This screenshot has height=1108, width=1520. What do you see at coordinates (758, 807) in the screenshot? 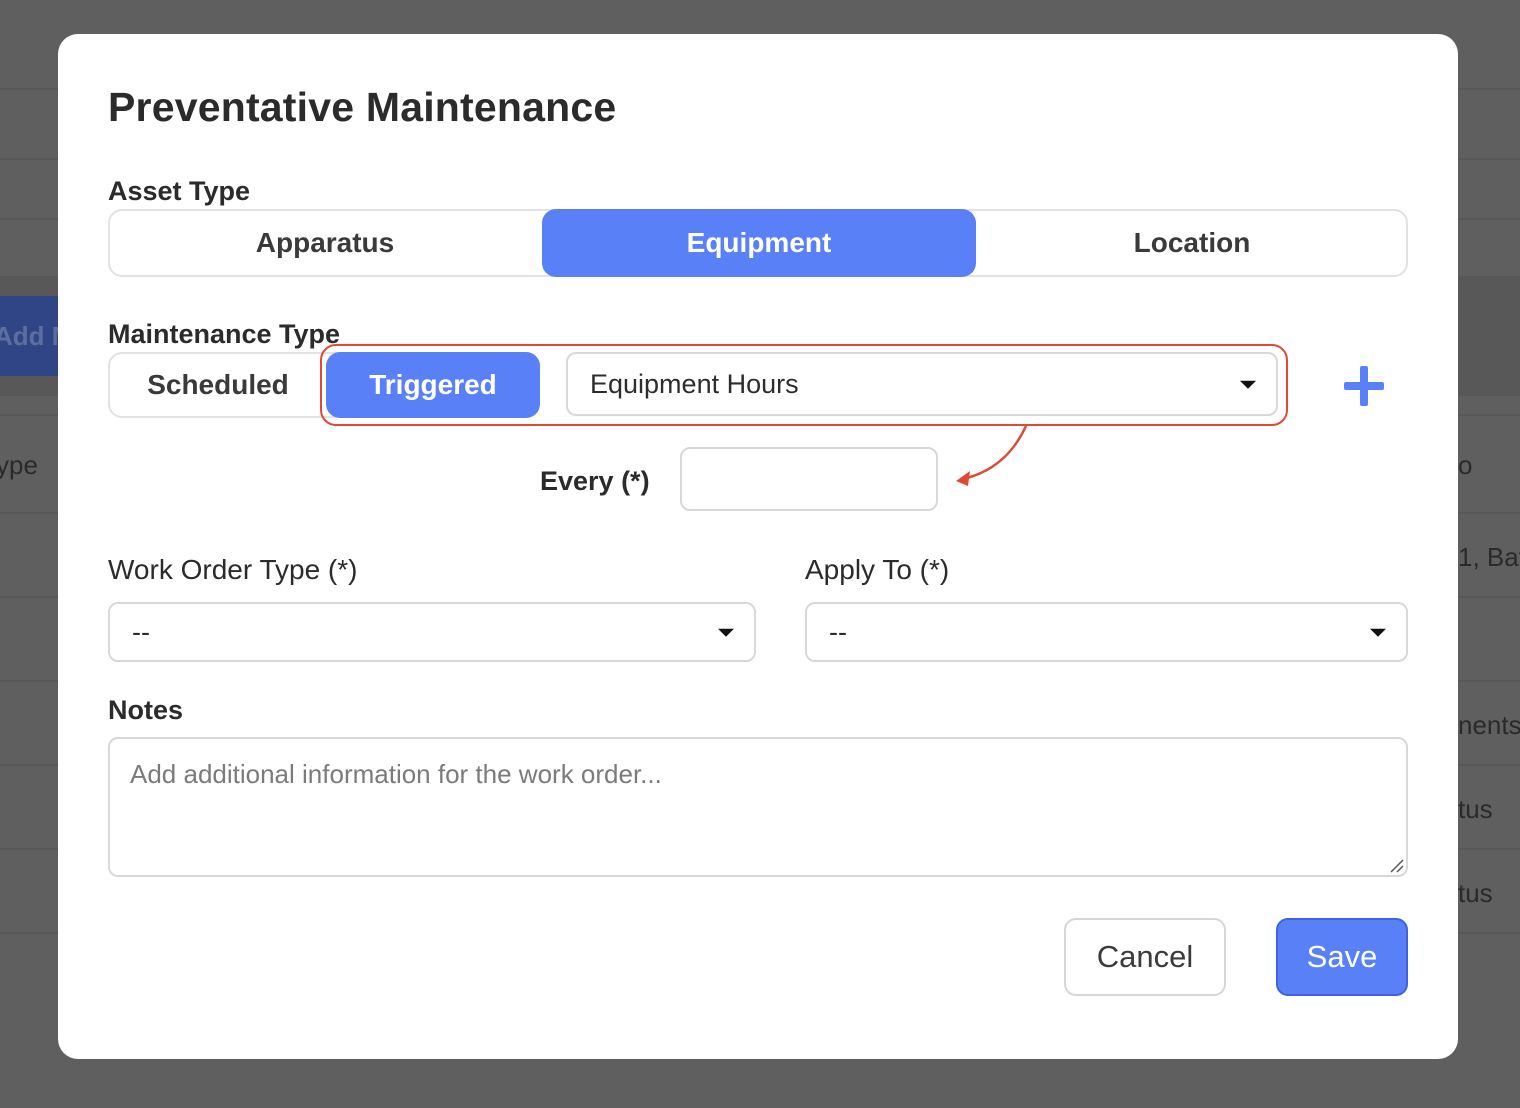
I see `notes-textarea` at bounding box center [758, 807].